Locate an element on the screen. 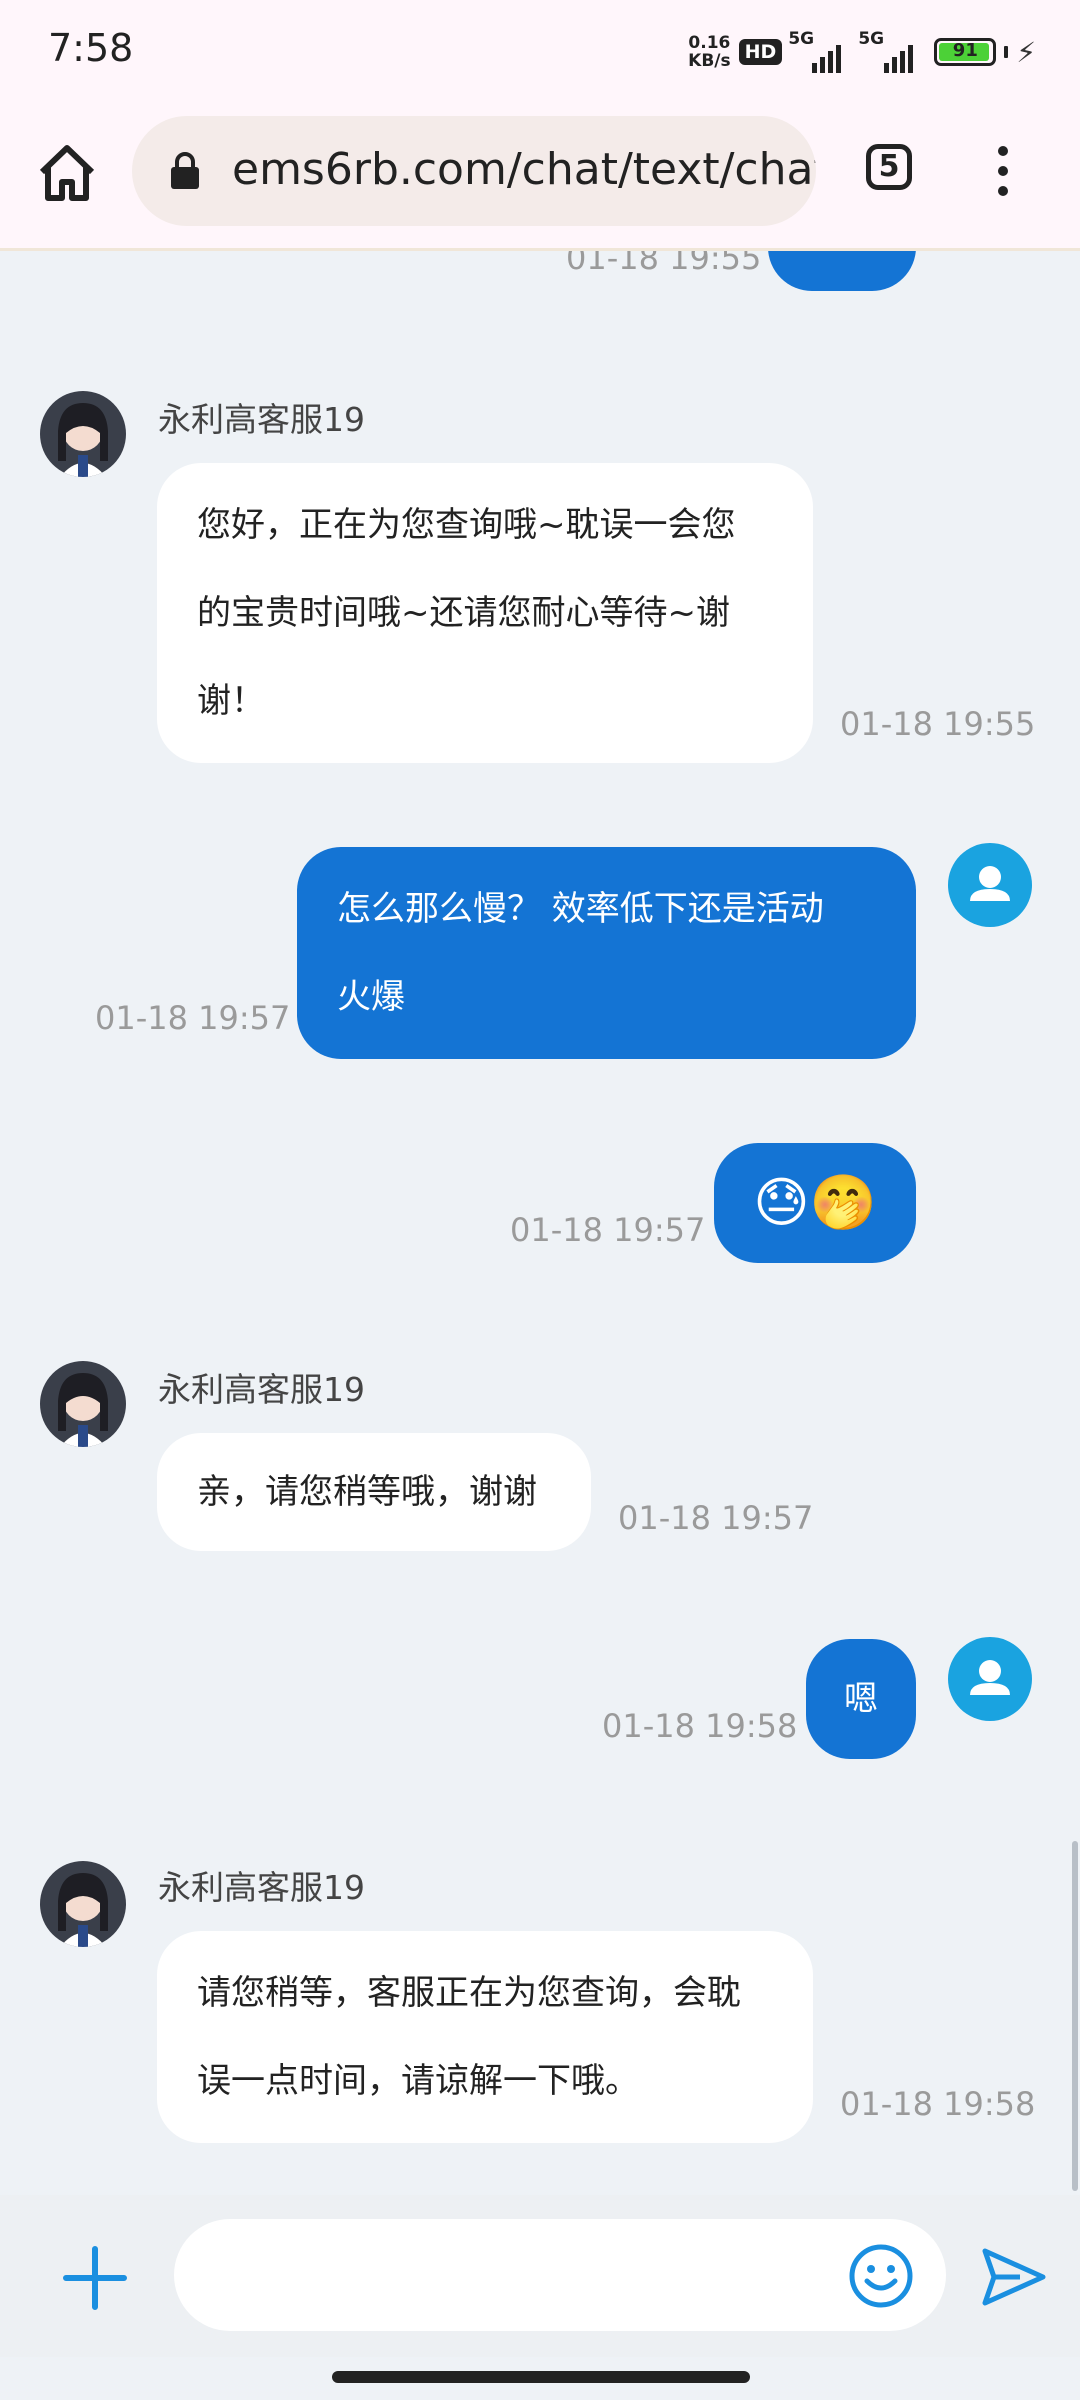 The height and width of the screenshot is (2400, 1080). send-button is located at coordinates (1014, 2277).